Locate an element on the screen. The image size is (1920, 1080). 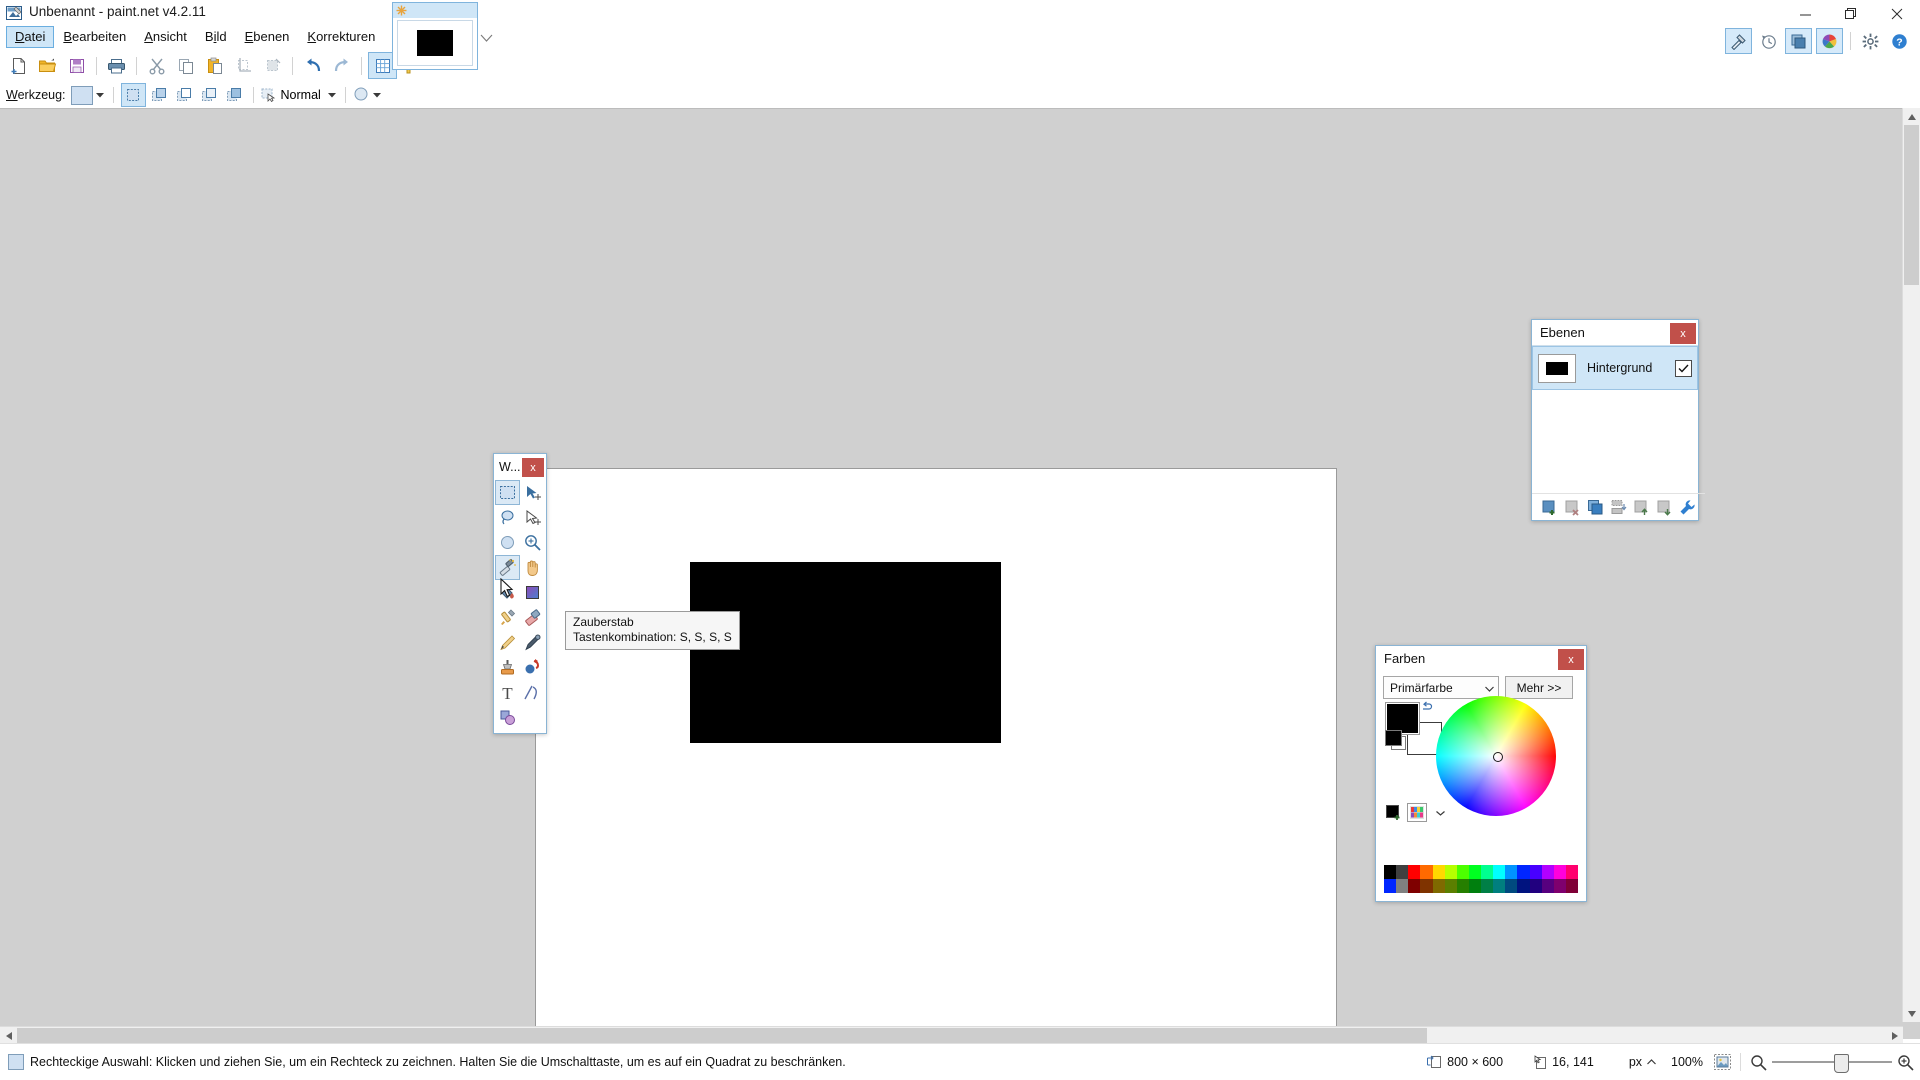
new-icon is located at coordinates (18, 65).